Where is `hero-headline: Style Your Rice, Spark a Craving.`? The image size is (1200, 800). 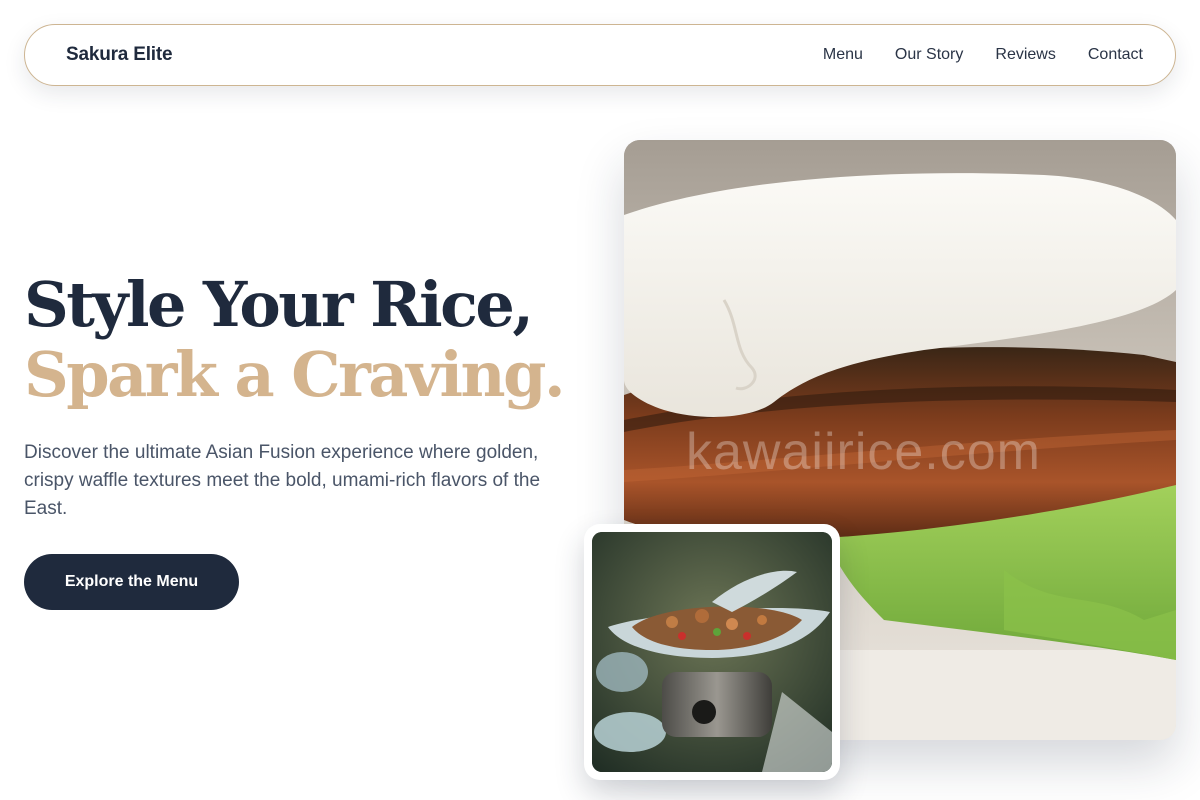
hero-headline: Style Your Rice, Spark a Craving. is located at coordinates (324, 340).